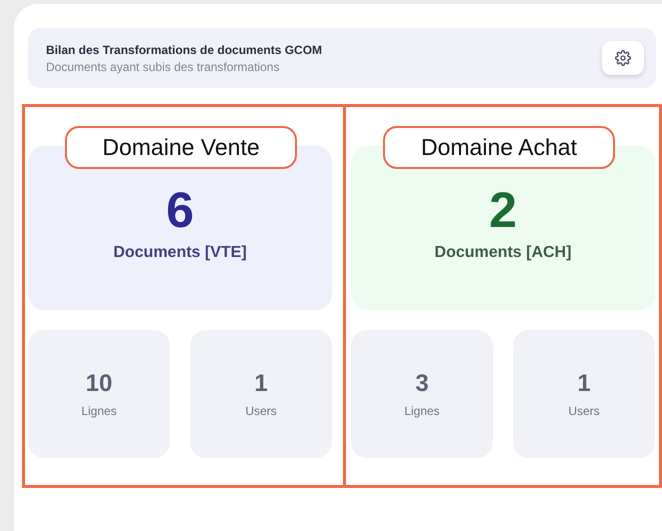 The width and height of the screenshot is (662, 531). Describe the element at coordinates (184, 49) in the screenshot. I see `widget-title: Bilan des Transformations de documents GCOM` at that location.